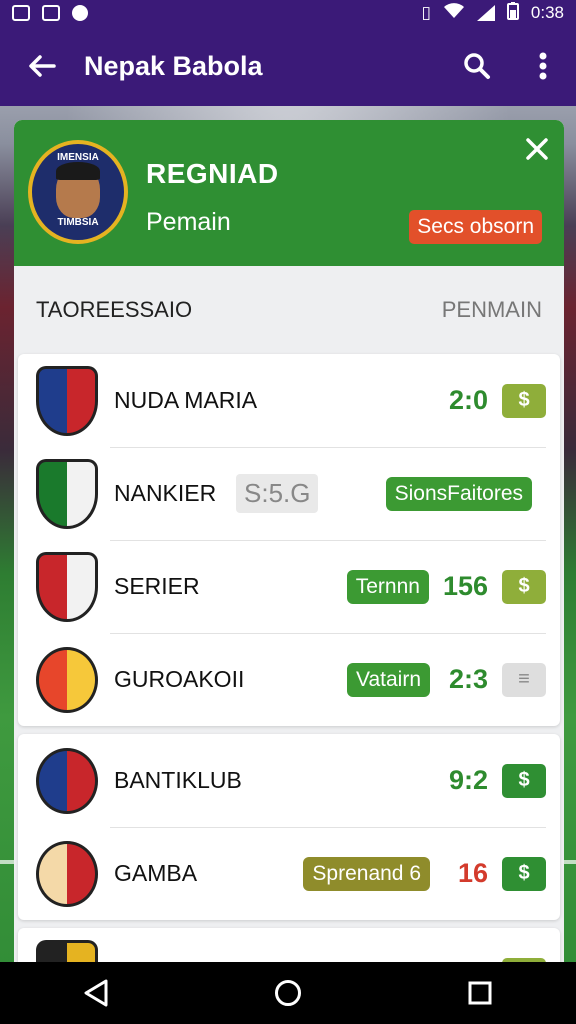  I want to click on more-vert-icon, so click(543, 66).